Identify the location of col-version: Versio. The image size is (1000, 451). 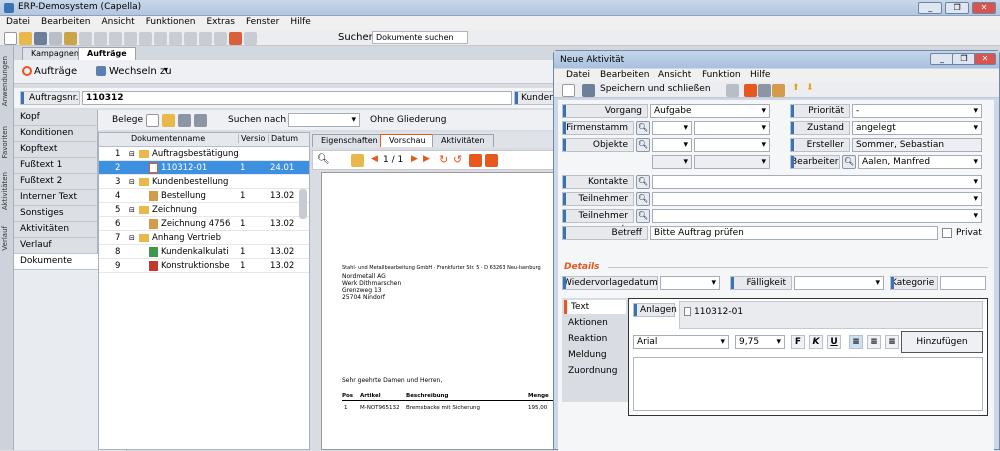
(251, 138).